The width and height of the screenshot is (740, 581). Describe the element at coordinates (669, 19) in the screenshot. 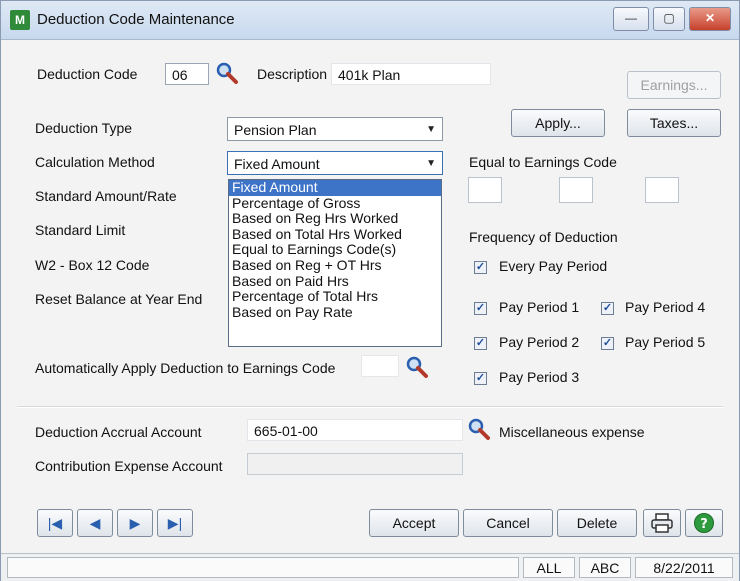

I see `maximize-button: ▢` at that location.